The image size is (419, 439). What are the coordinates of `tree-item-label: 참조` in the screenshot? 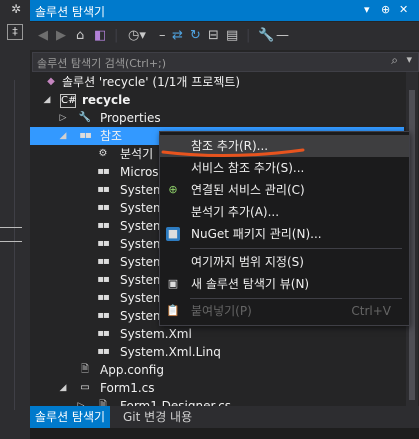 It's located at (111, 136).